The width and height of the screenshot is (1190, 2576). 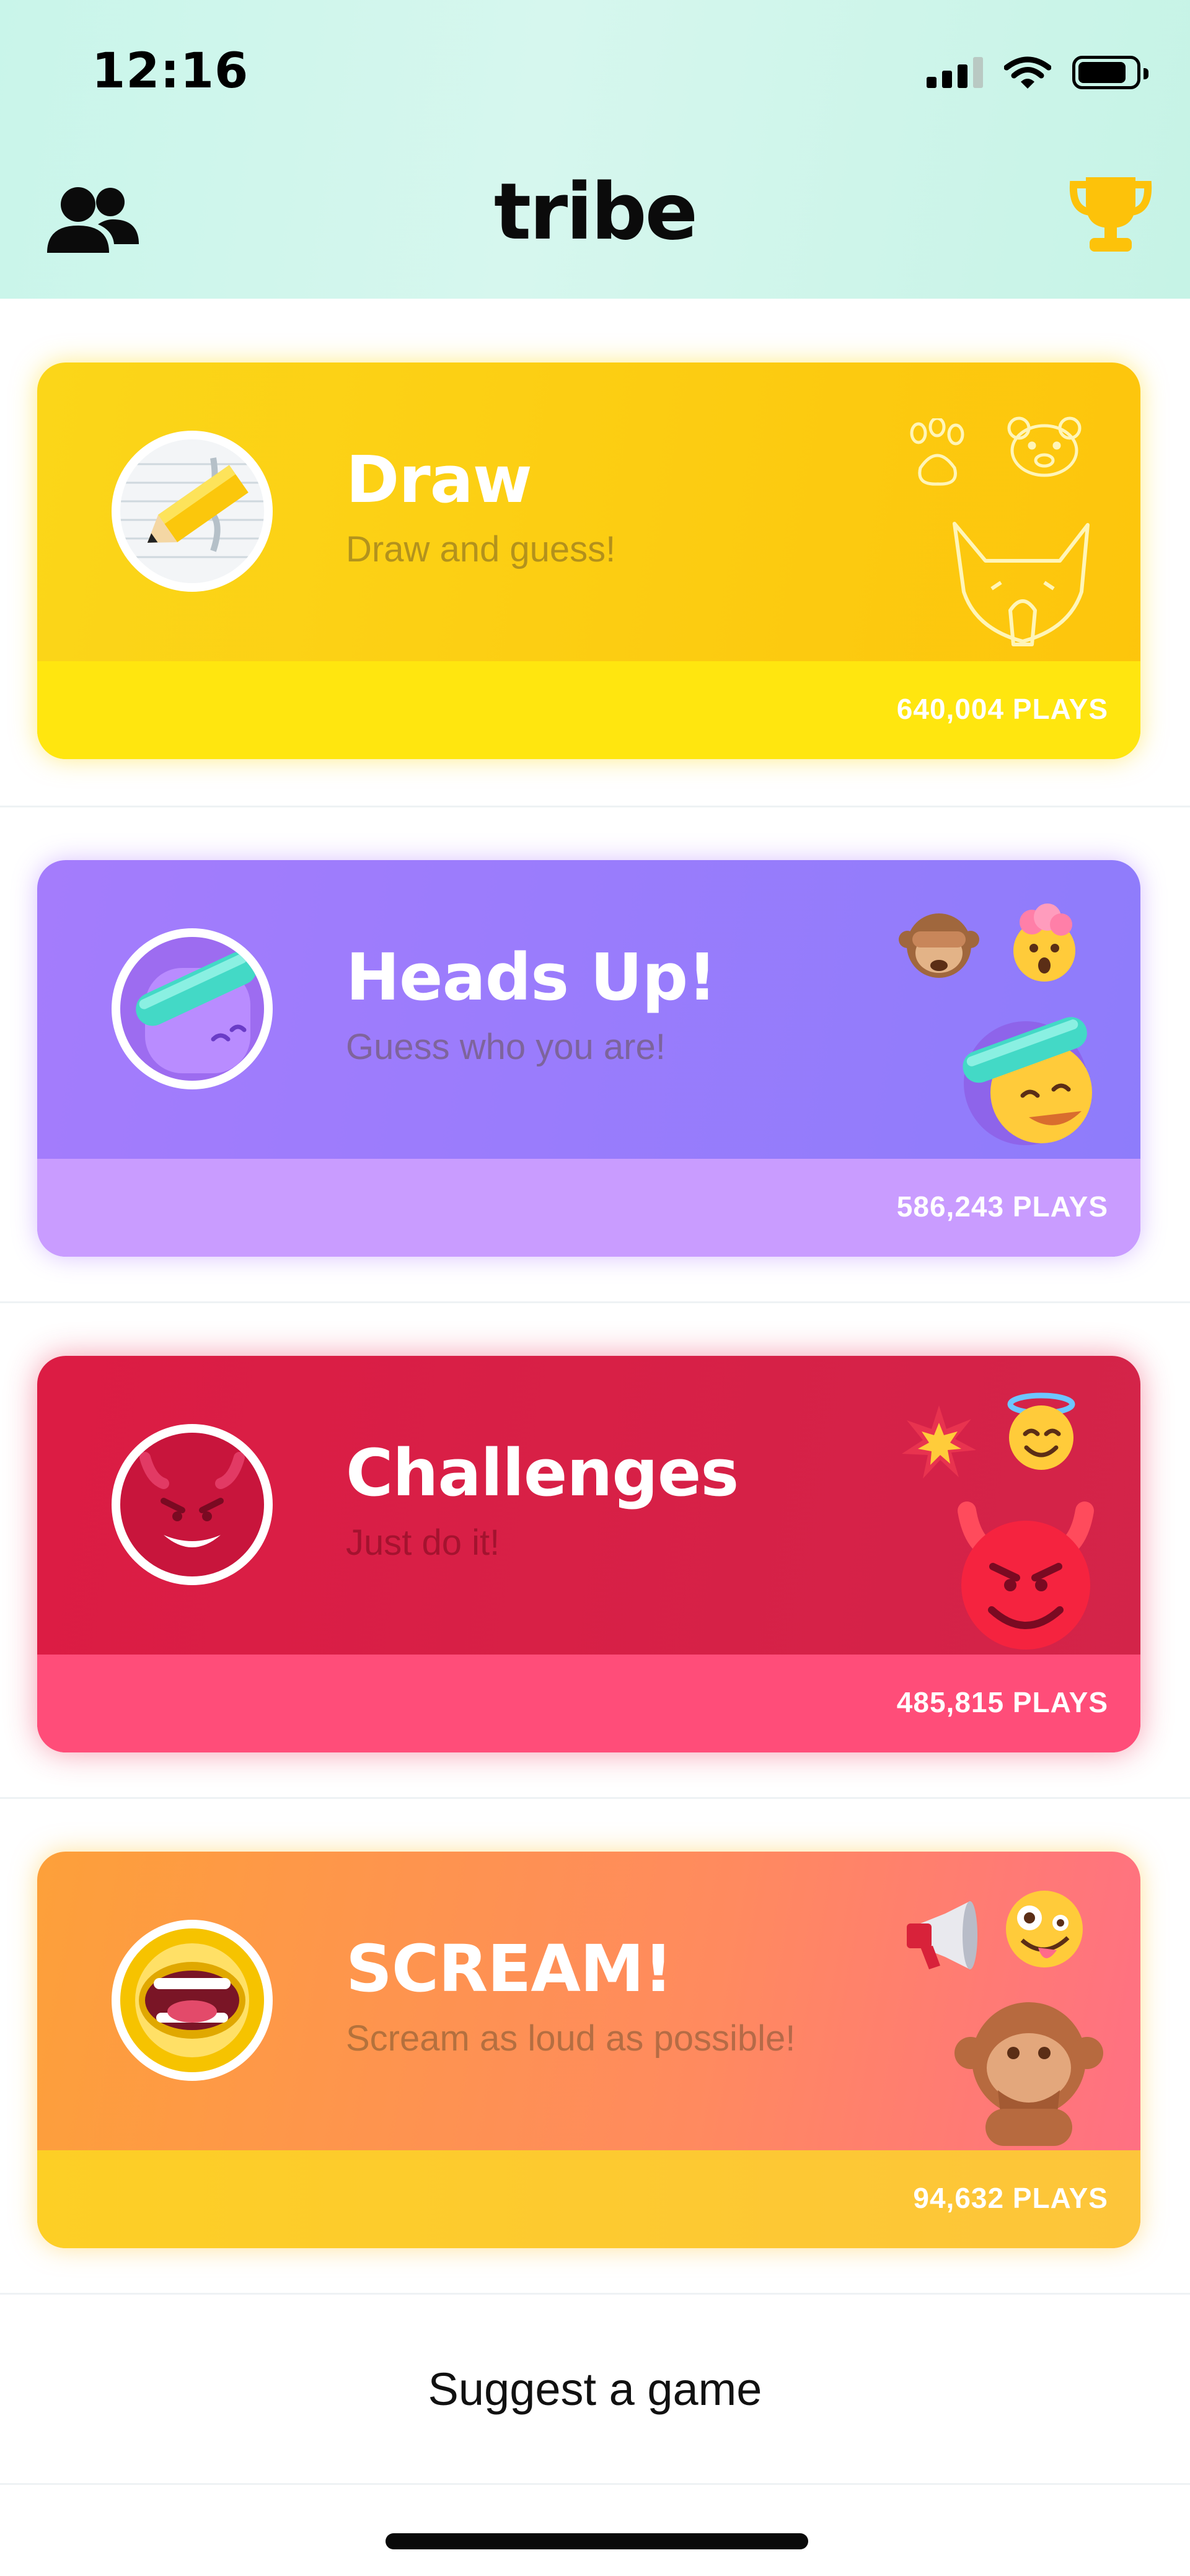 I want to click on wolf-doodle-icon, so click(x=1021, y=584).